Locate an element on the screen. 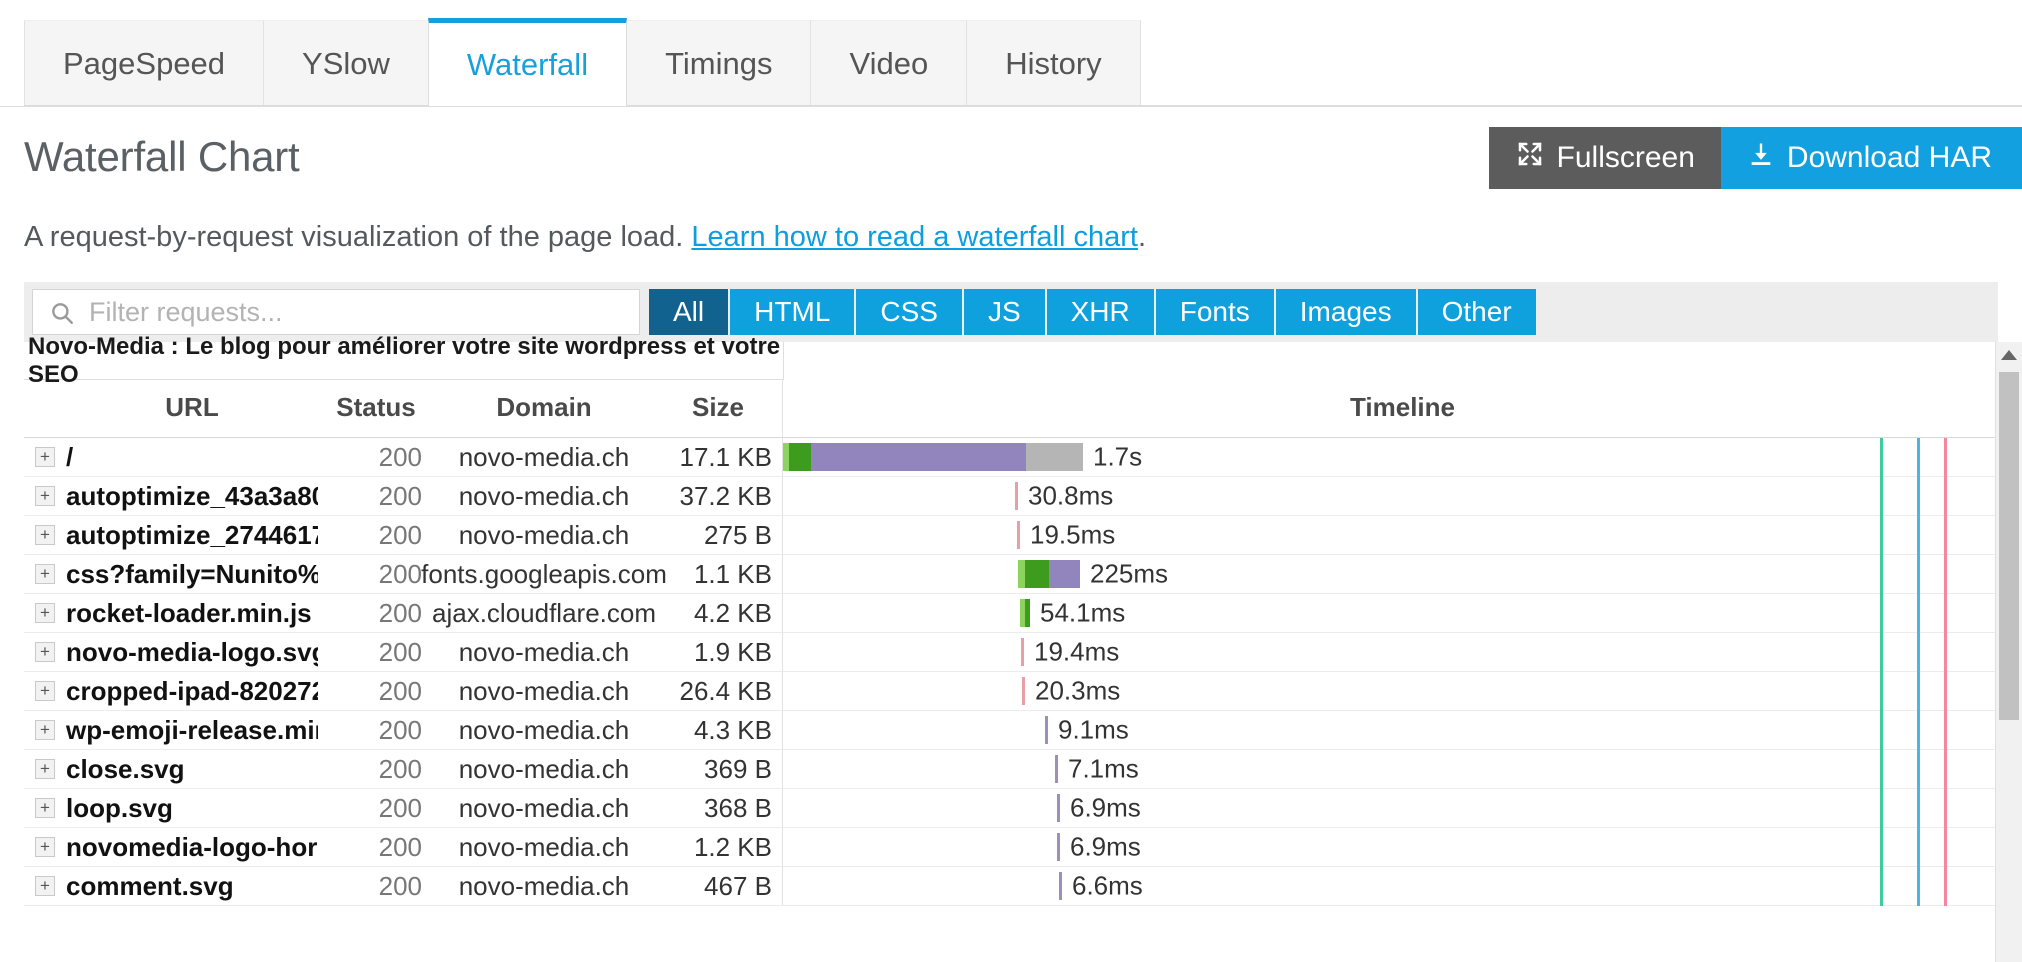 The image size is (2022, 962). tab-timings: Timings is located at coordinates (719, 63).